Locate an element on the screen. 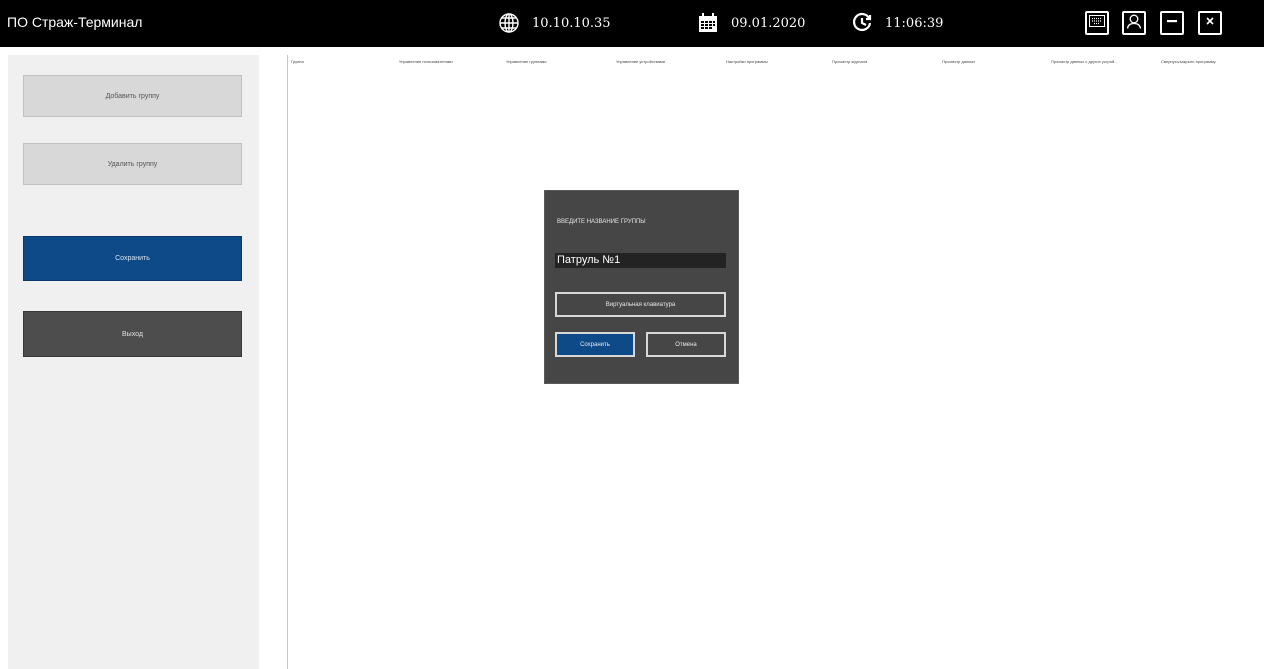  virtual-keyboard-button: Виртуальная клавиатура is located at coordinates (640, 304).